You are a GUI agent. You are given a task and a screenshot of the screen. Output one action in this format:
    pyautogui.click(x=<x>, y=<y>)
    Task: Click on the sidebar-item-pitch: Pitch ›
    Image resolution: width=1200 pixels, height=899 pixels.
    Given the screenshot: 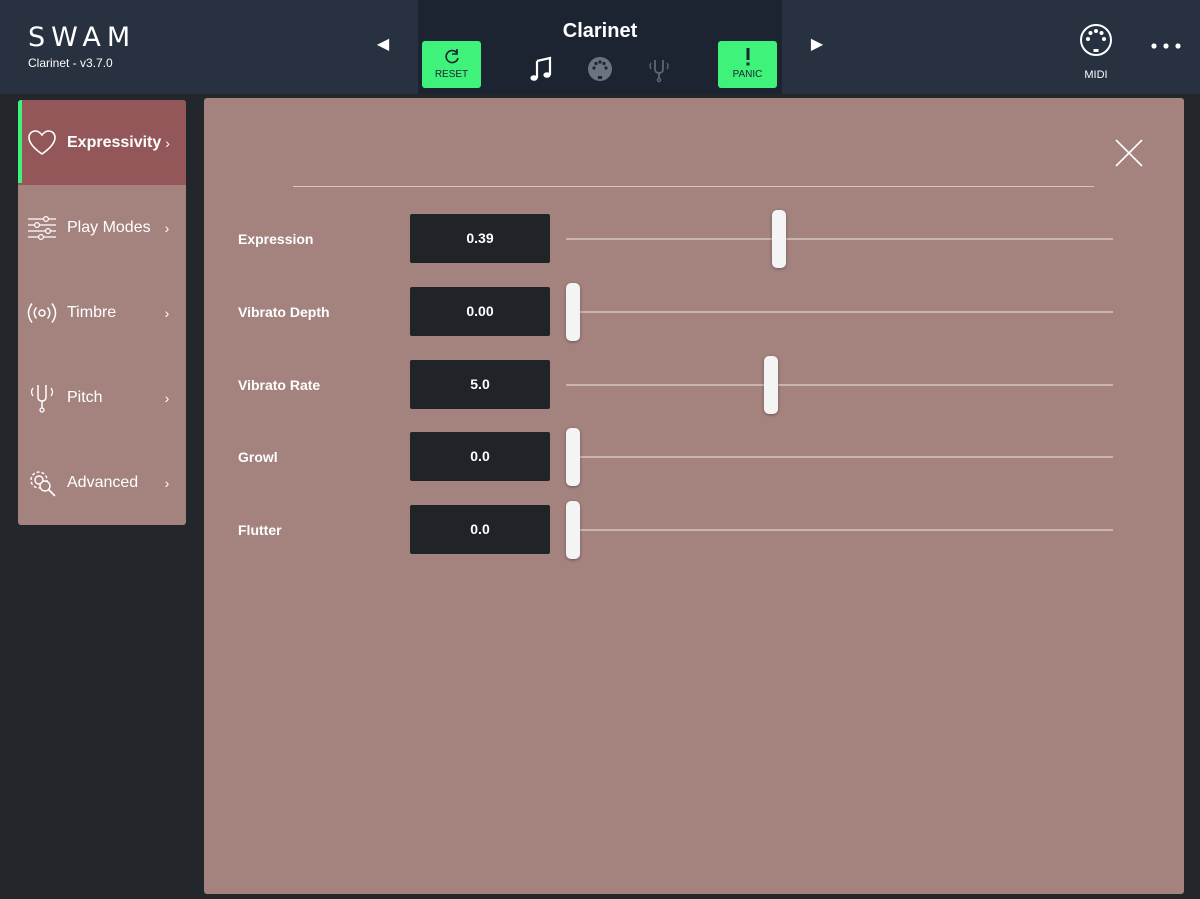 What is the action you would take?
    pyautogui.click(x=102, y=397)
    